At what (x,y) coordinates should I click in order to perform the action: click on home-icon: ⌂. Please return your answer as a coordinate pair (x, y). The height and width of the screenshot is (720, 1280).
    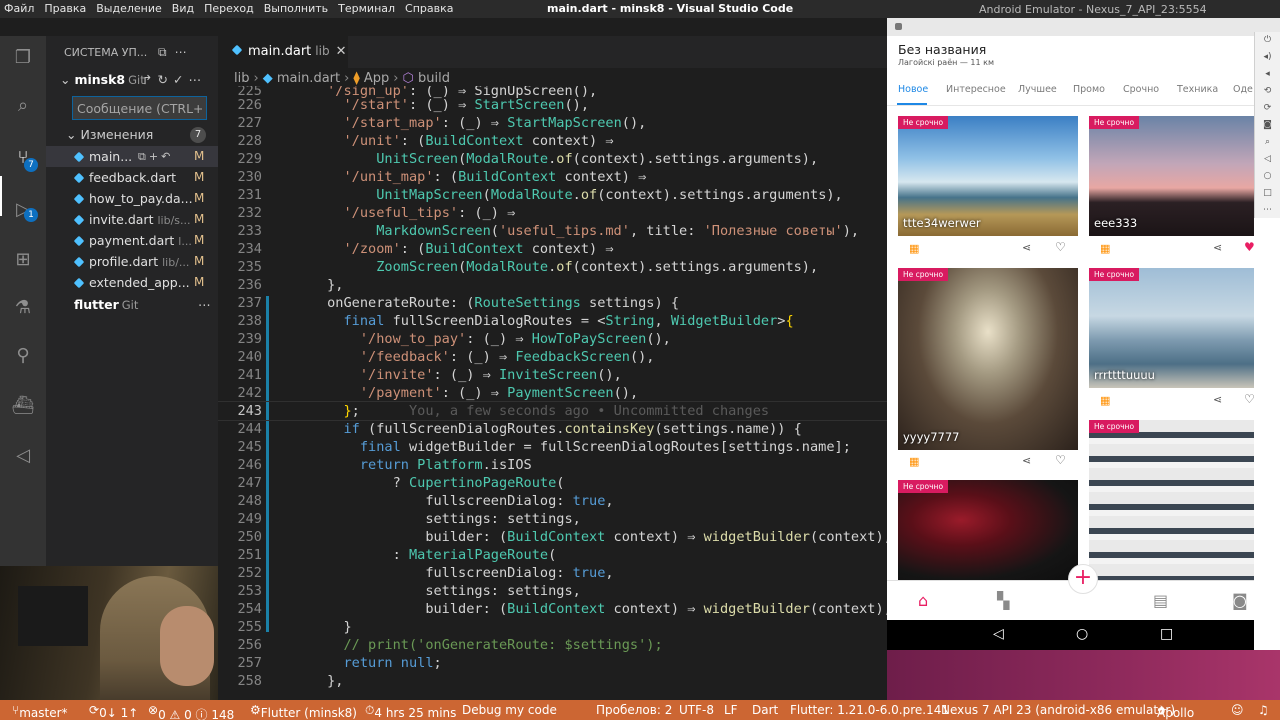
    Looking at the image, I should click on (923, 600).